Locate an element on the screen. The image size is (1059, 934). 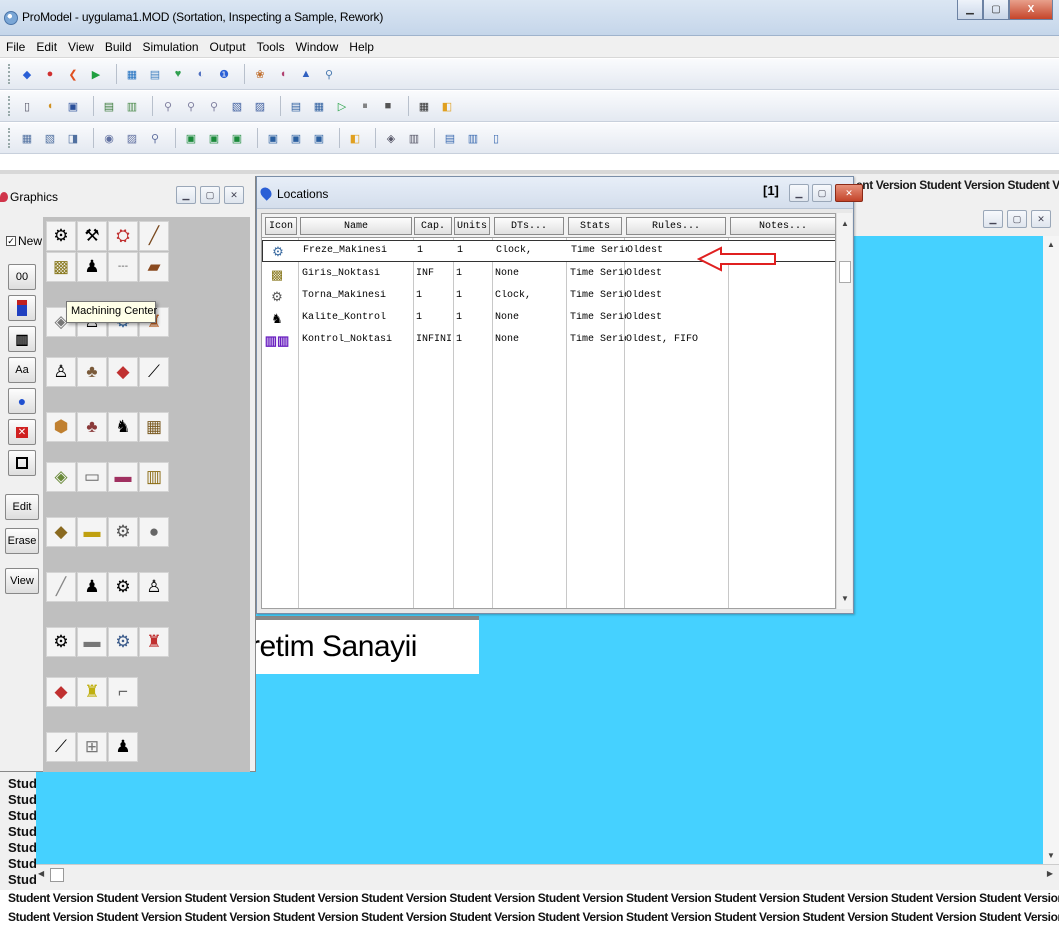
scroll-thumb is located at coordinates (845, 272).